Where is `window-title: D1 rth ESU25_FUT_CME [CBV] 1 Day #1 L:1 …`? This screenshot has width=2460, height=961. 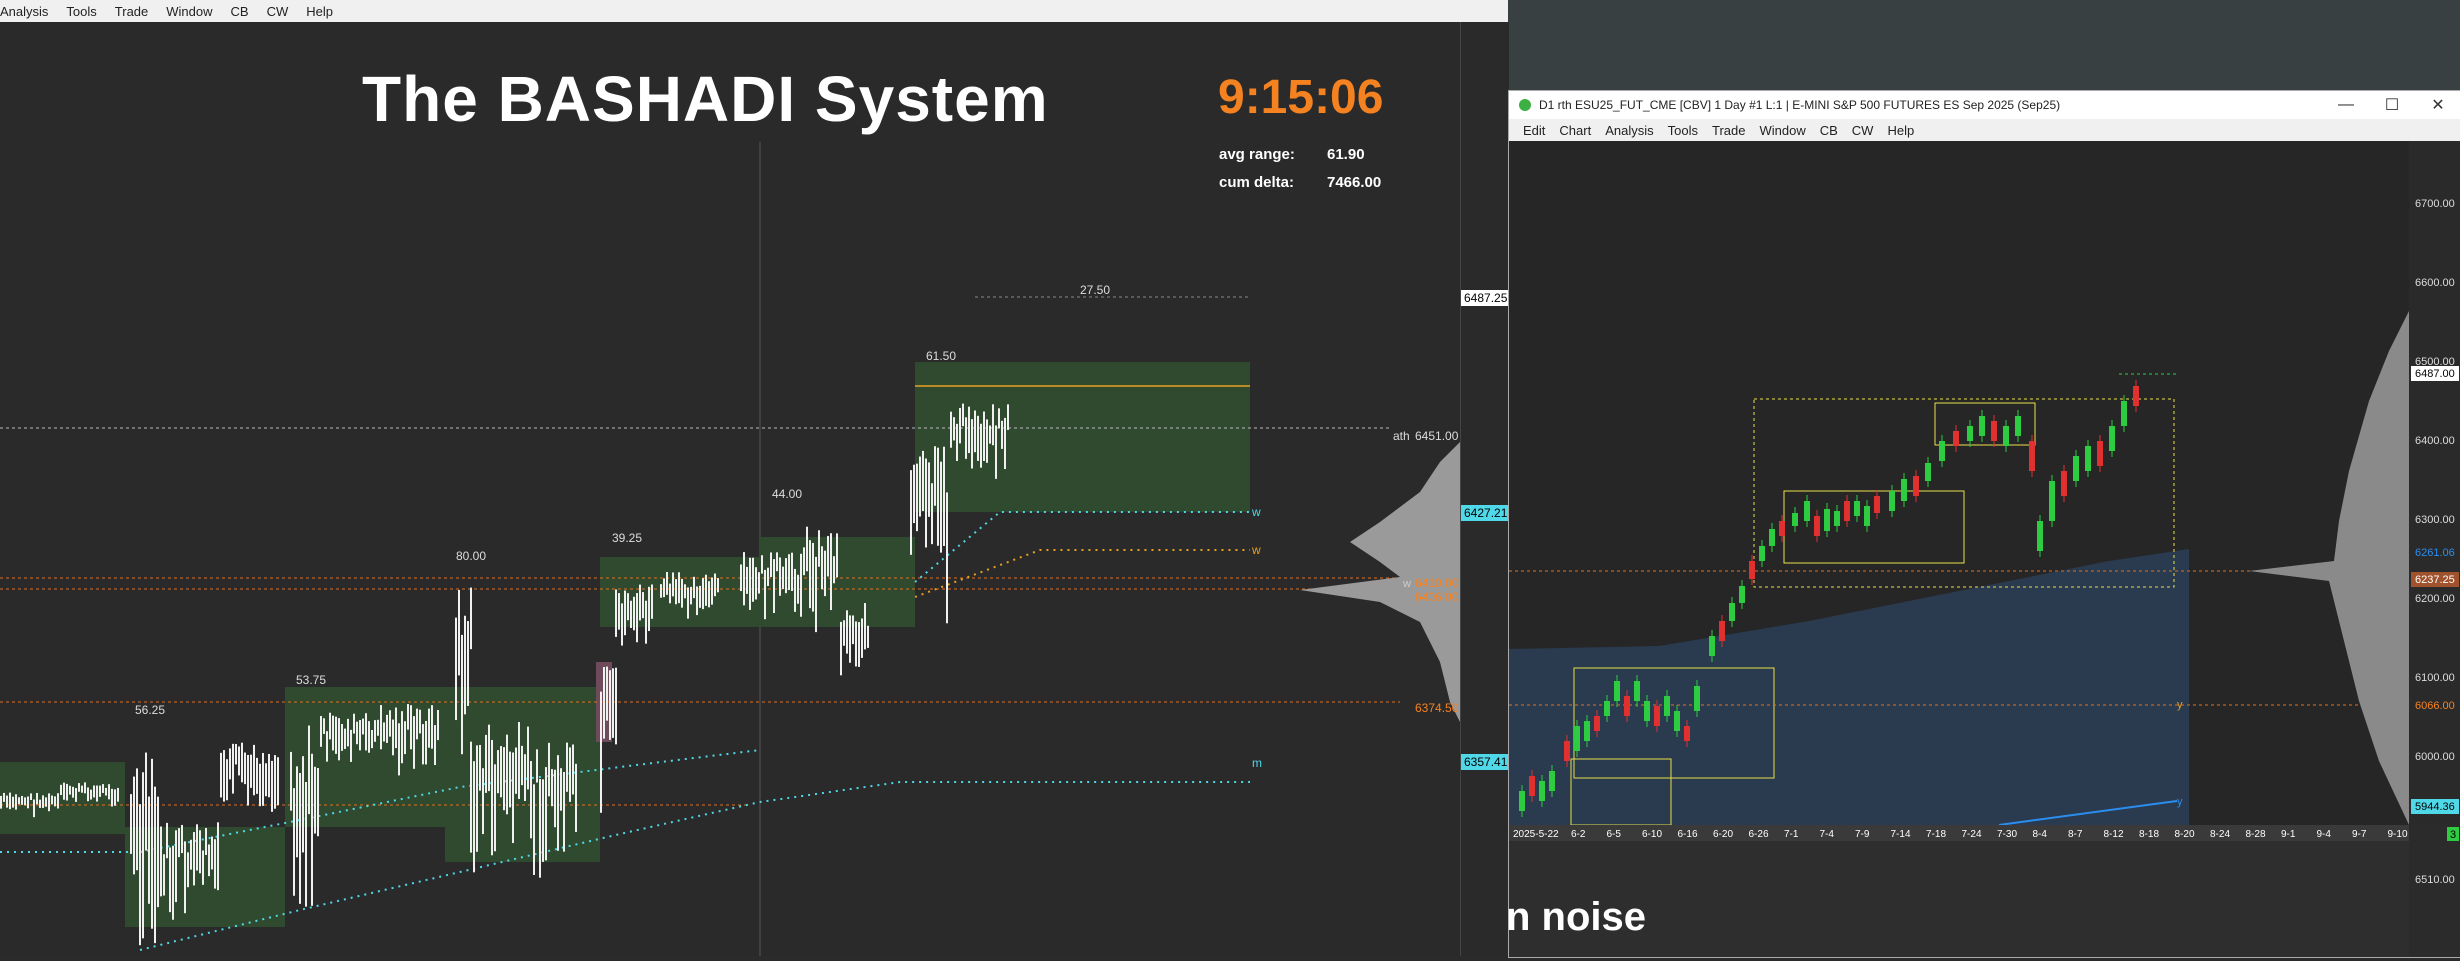 window-title: D1 rth ESU25_FUT_CME [CBV] 1 Day #1 L:1 … is located at coordinates (1800, 105).